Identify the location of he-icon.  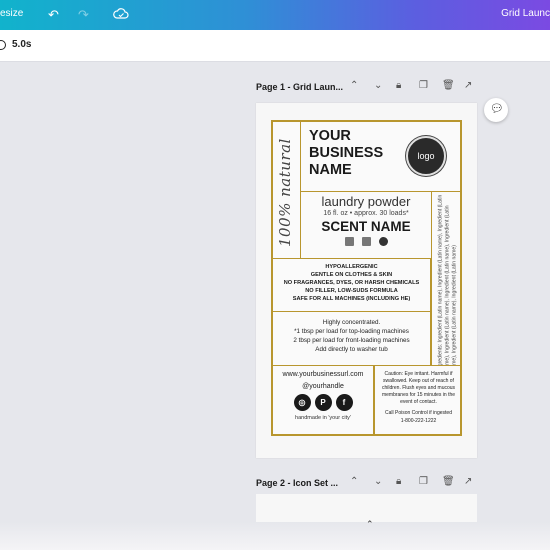
(366, 241).